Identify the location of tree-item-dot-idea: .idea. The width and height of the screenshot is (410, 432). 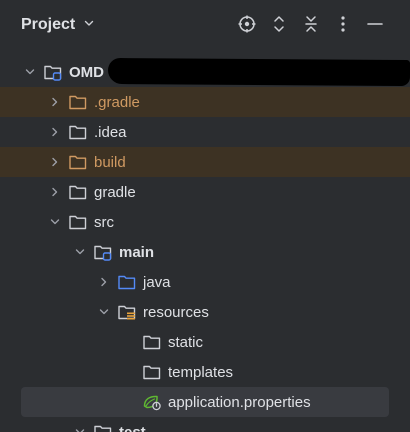
(205, 132).